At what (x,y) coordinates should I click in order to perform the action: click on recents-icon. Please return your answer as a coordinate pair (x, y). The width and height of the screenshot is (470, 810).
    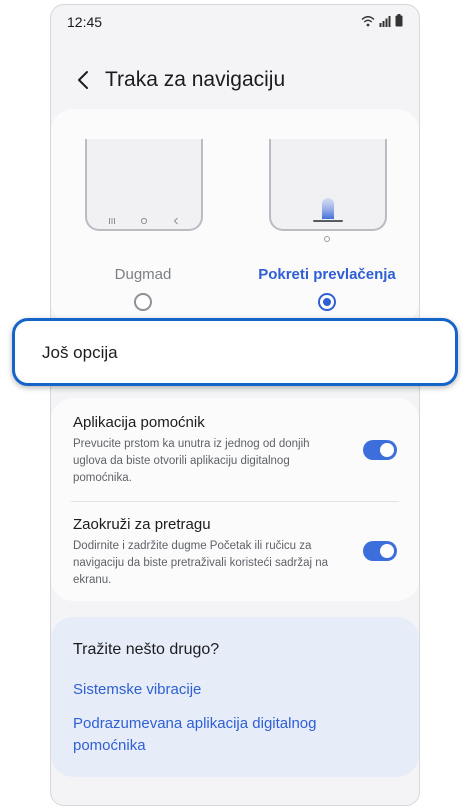
    Looking at the image, I should click on (112, 221).